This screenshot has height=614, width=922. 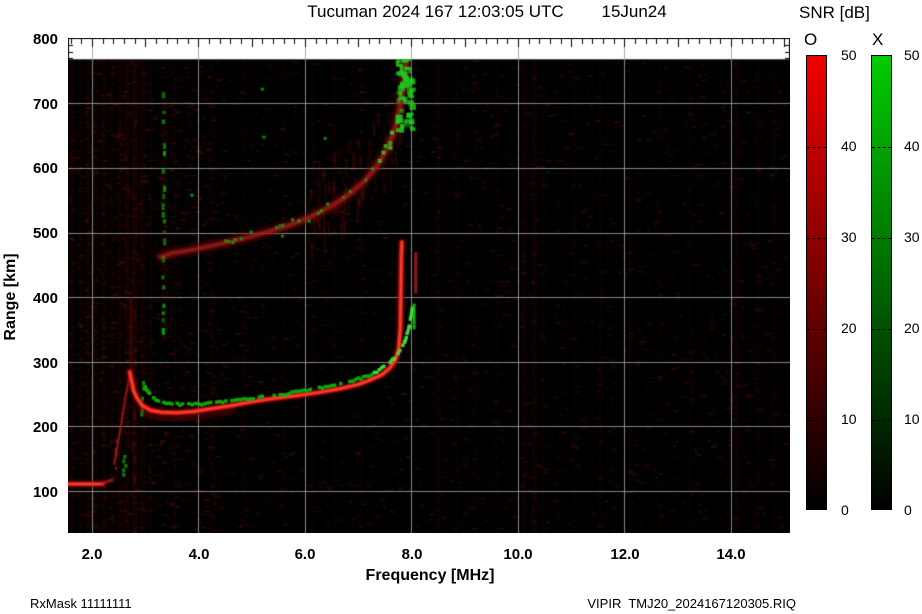 What do you see at coordinates (849, 146) in the screenshot?
I see `colorbar-o-tick-label: 40` at bounding box center [849, 146].